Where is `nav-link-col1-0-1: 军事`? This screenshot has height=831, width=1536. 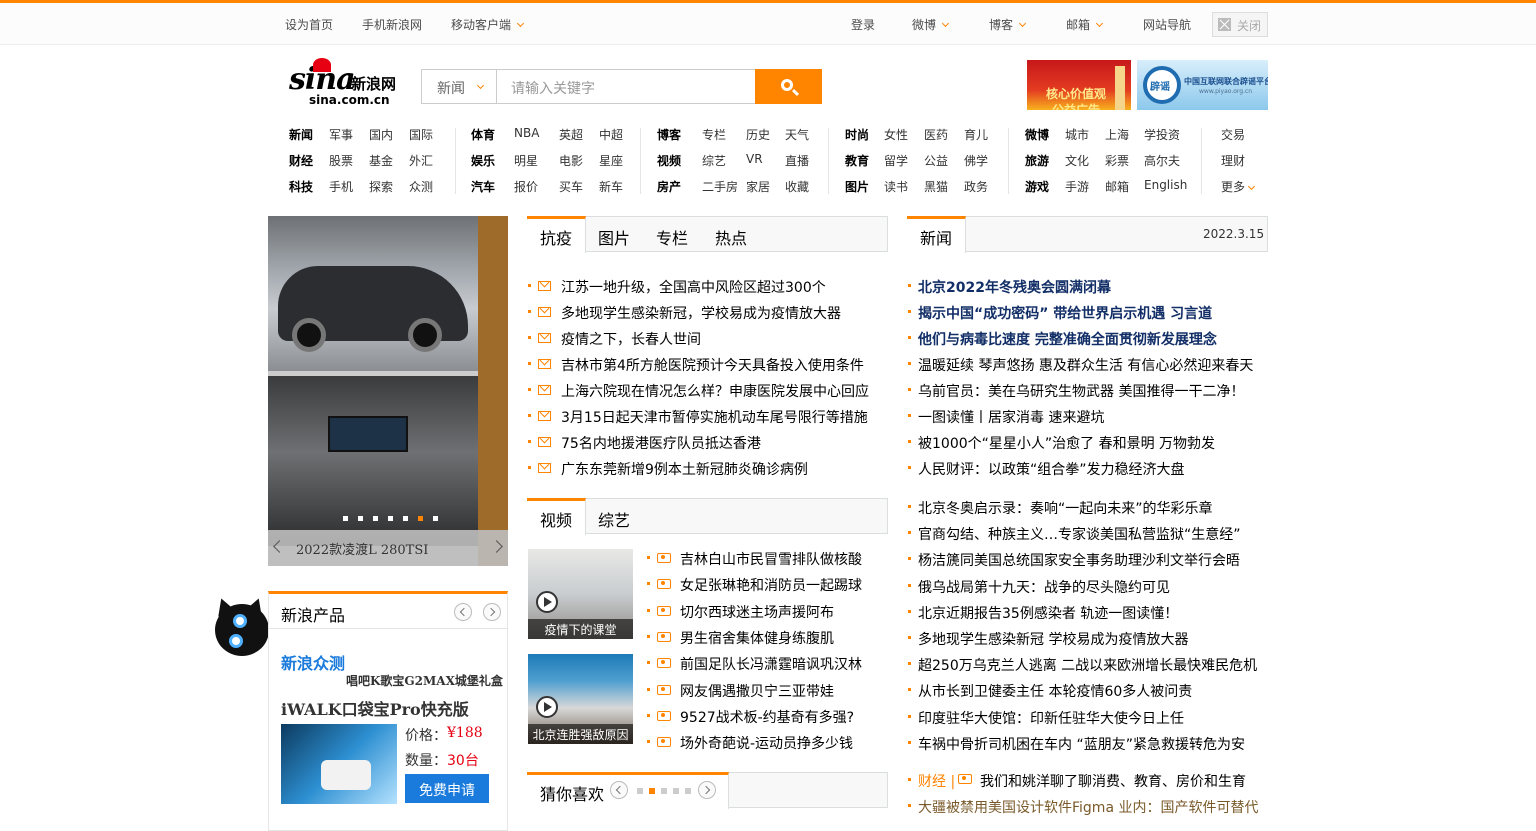
nav-link-col1-0-1: 军事 is located at coordinates (341, 134).